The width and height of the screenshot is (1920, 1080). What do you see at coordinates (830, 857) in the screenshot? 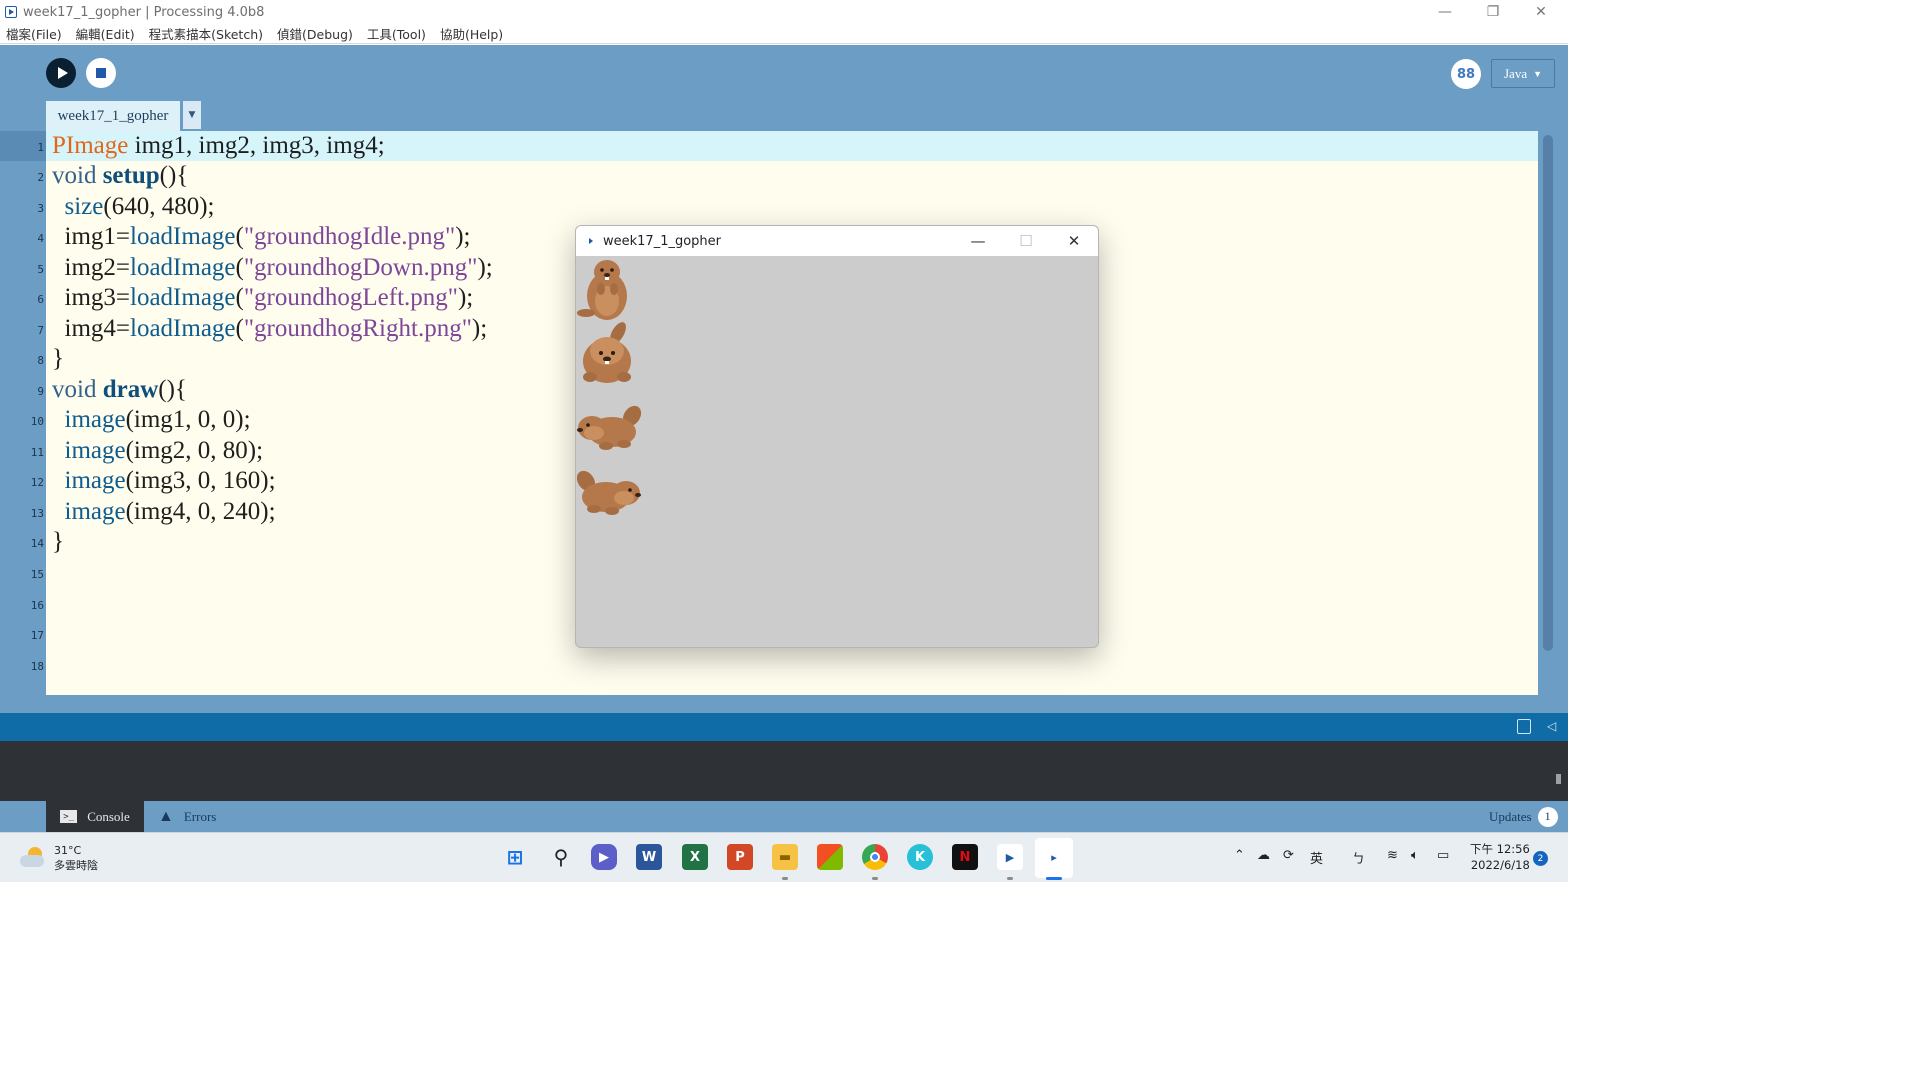
I see `microsoft-store-icon` at bounding box center [830, 857].